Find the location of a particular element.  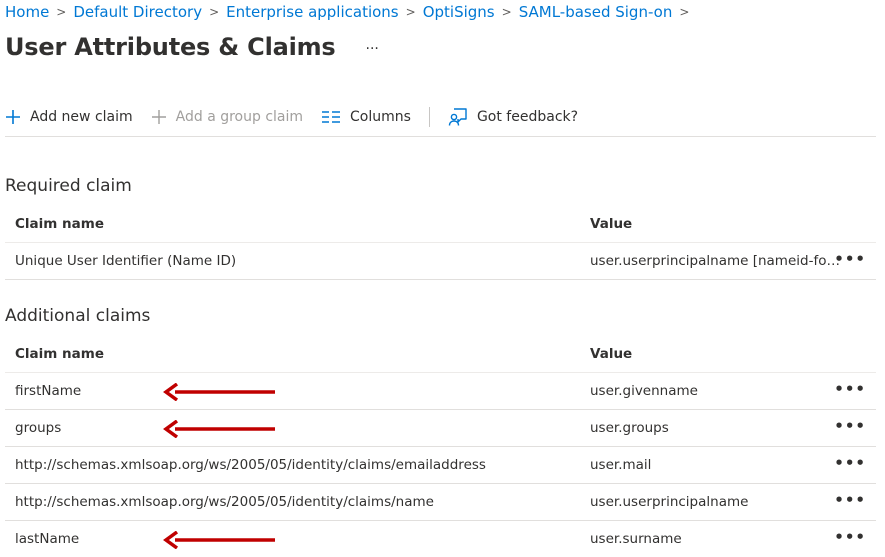

table-row: lastName user.surname ••• is located at coordinates (440, 539).